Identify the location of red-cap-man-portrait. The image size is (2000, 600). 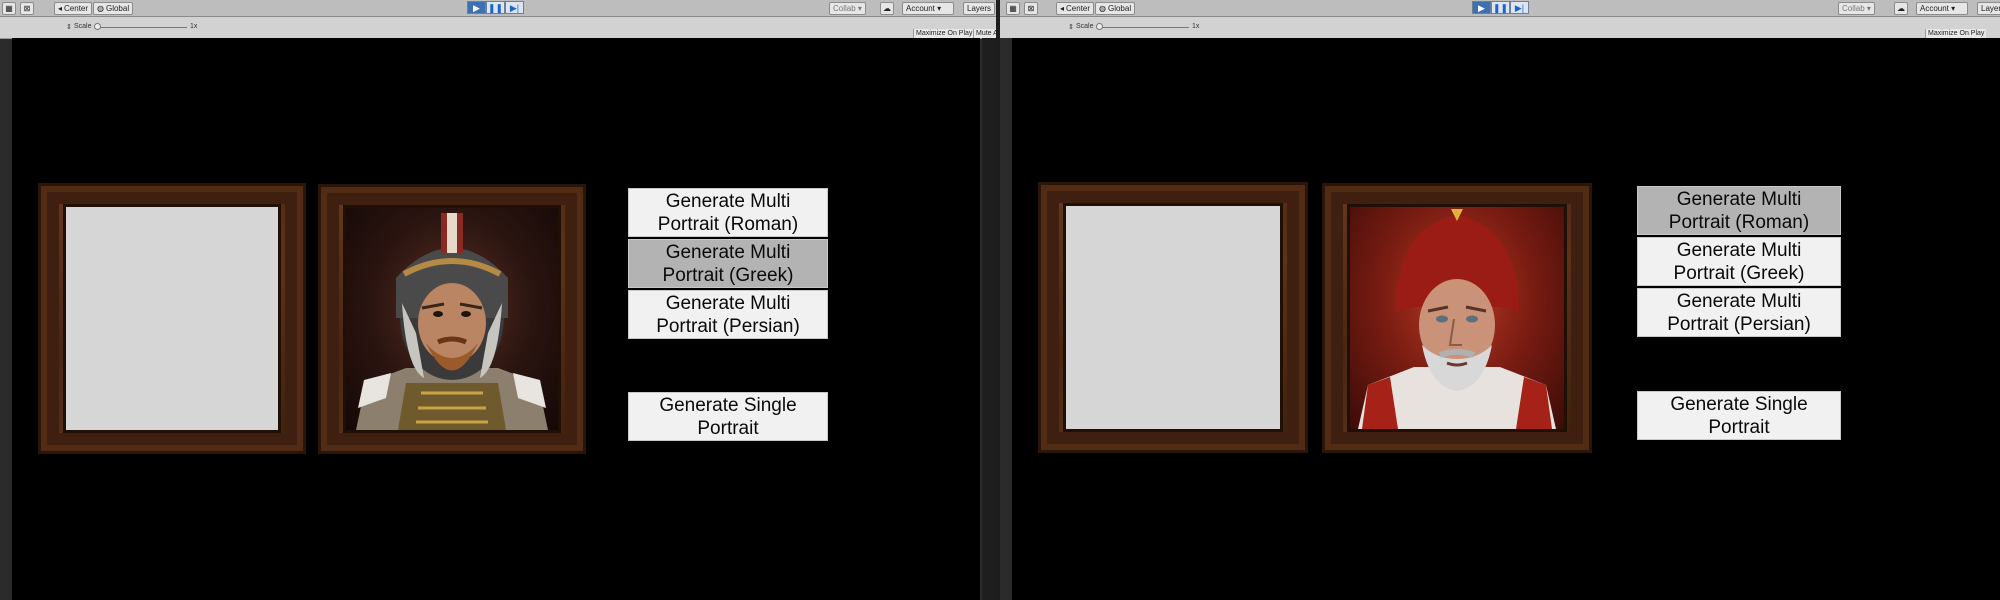
(1457, 319).